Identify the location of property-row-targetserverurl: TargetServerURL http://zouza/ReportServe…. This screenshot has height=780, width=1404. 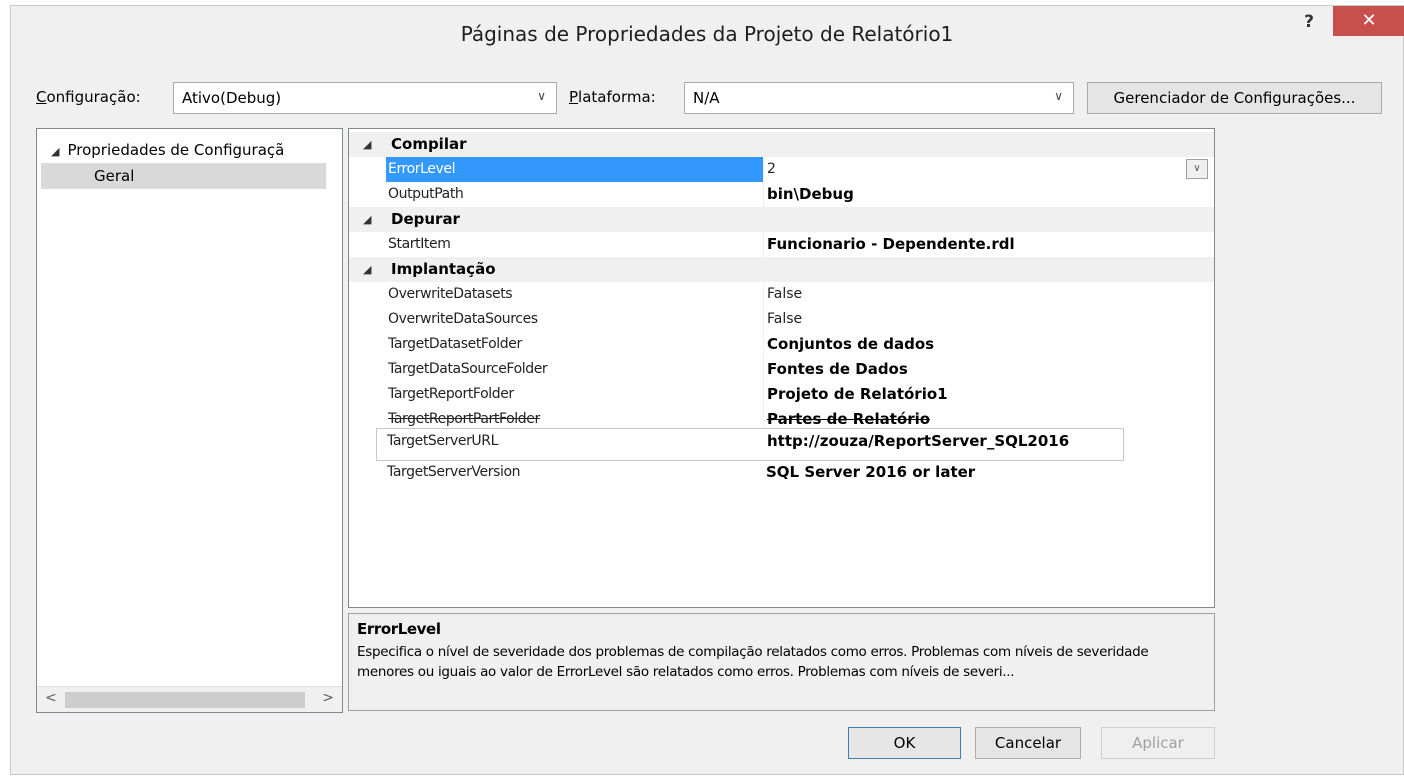
(750, 444).